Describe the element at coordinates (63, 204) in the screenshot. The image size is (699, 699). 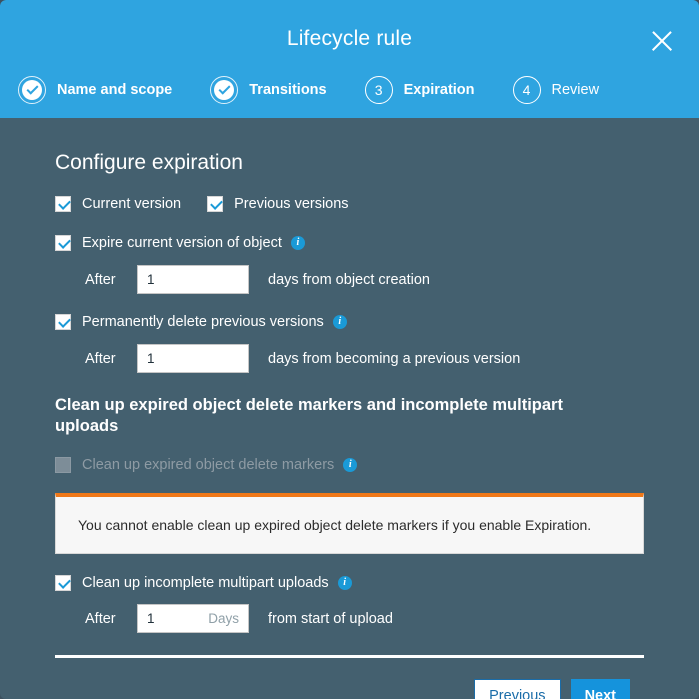
I see `checkbox-current-version` at that location.